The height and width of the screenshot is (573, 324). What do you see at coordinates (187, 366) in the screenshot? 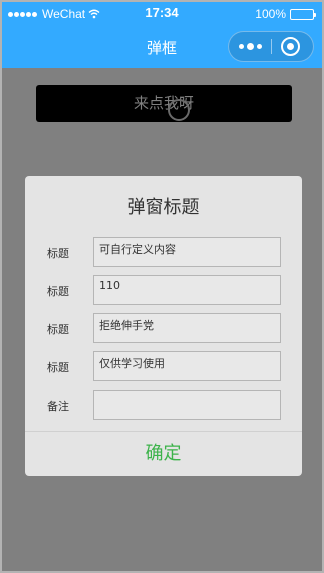
I see `text-field: 仅供学习使用` at bounding box center [187, 366].